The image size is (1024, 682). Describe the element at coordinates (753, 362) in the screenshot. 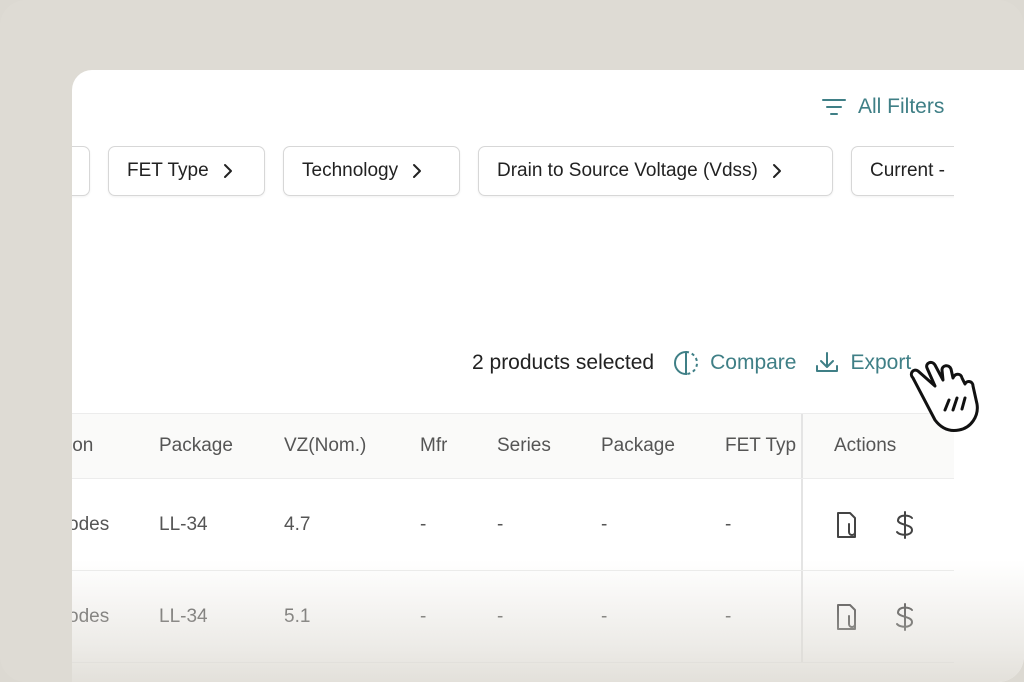

I see `compare-label: Compare` at that location.